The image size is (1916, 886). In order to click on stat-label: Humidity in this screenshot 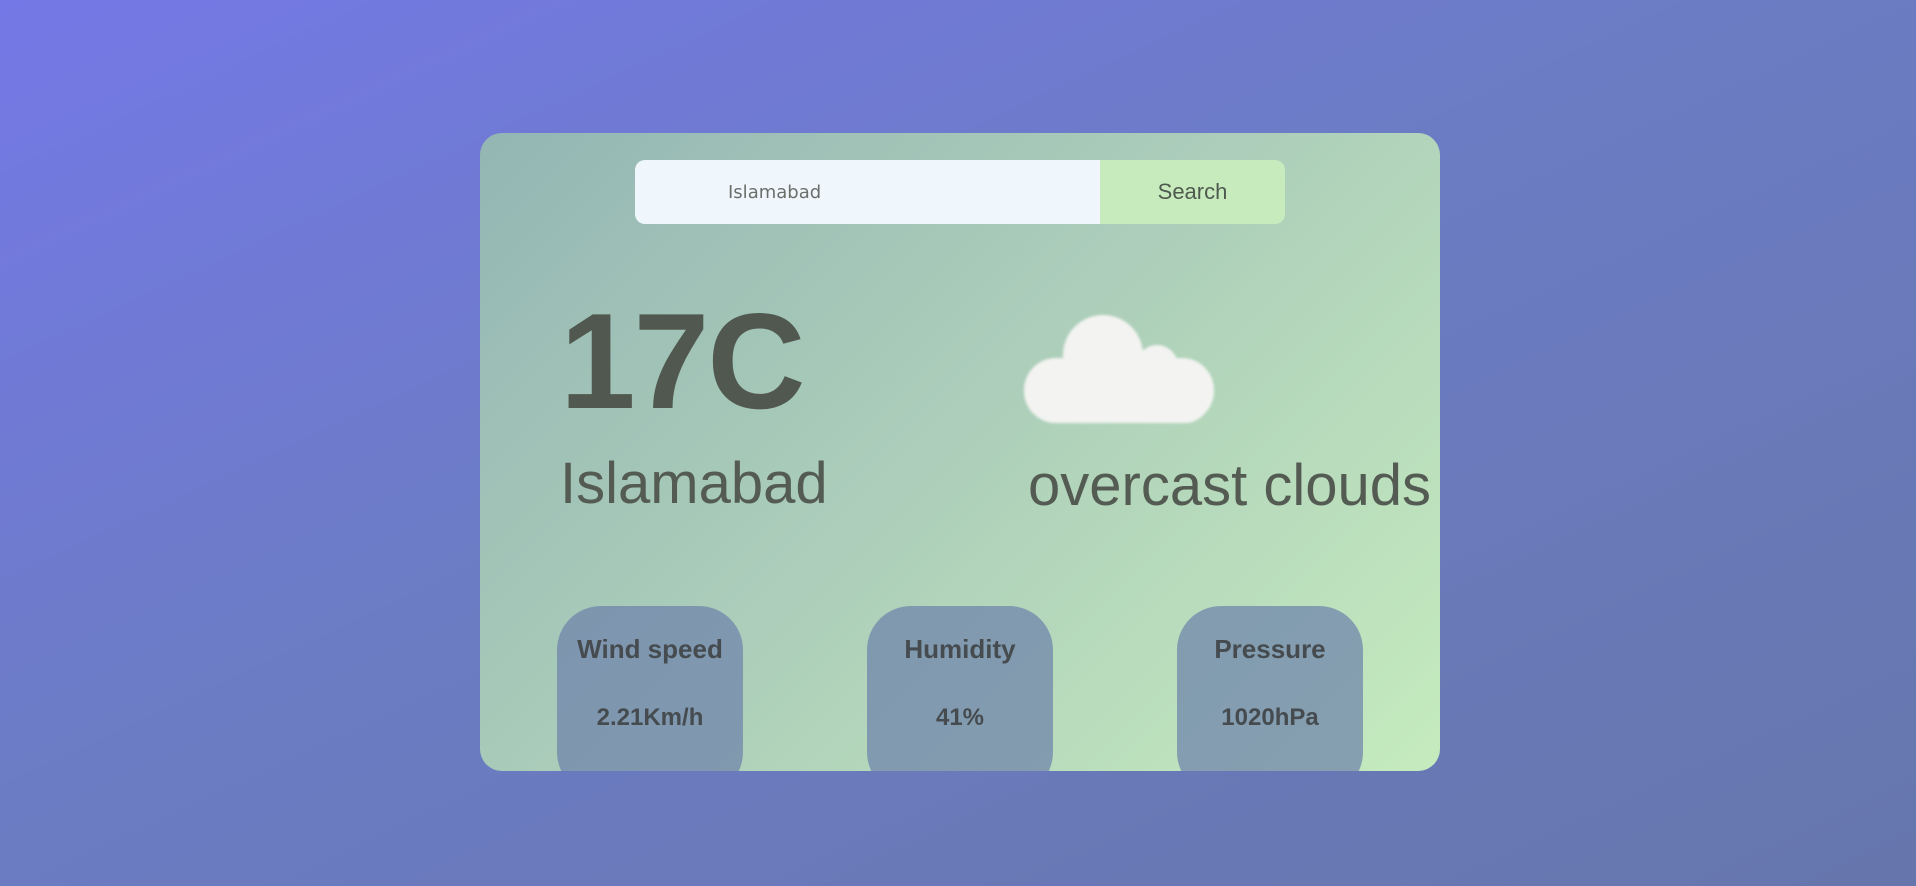, I will do `click(960, 649)`.